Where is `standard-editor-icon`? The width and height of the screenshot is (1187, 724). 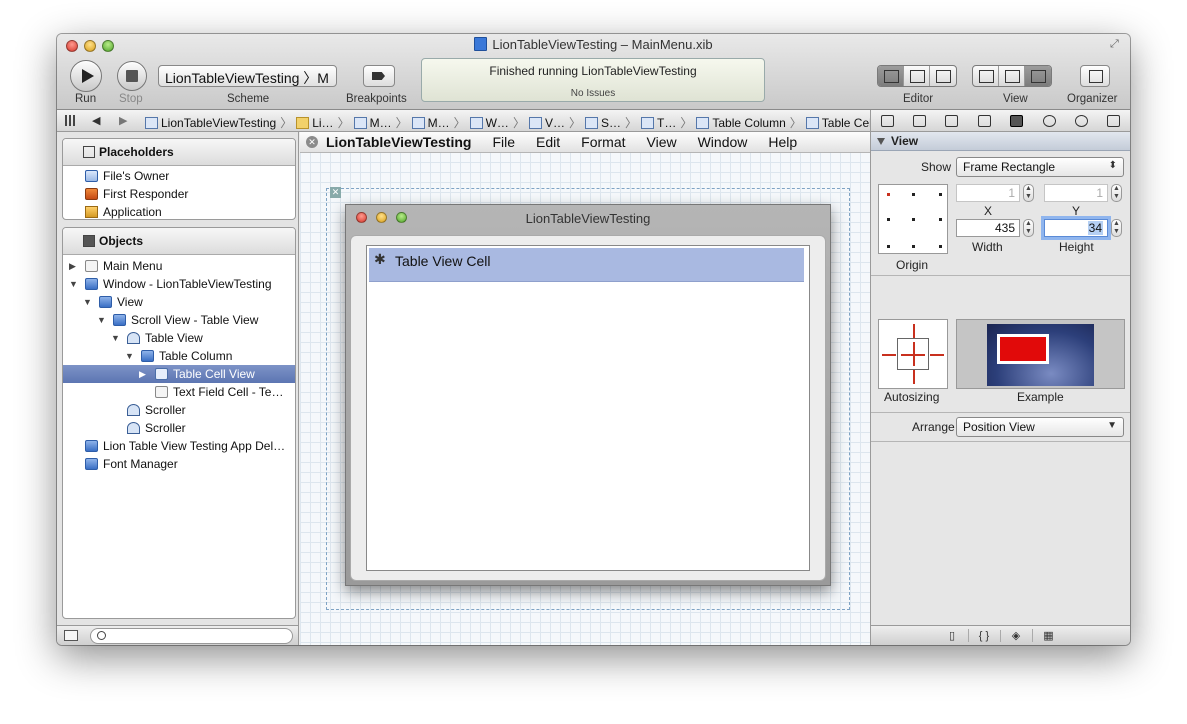 standard-editor-icon is located at coordinates (891, 76).